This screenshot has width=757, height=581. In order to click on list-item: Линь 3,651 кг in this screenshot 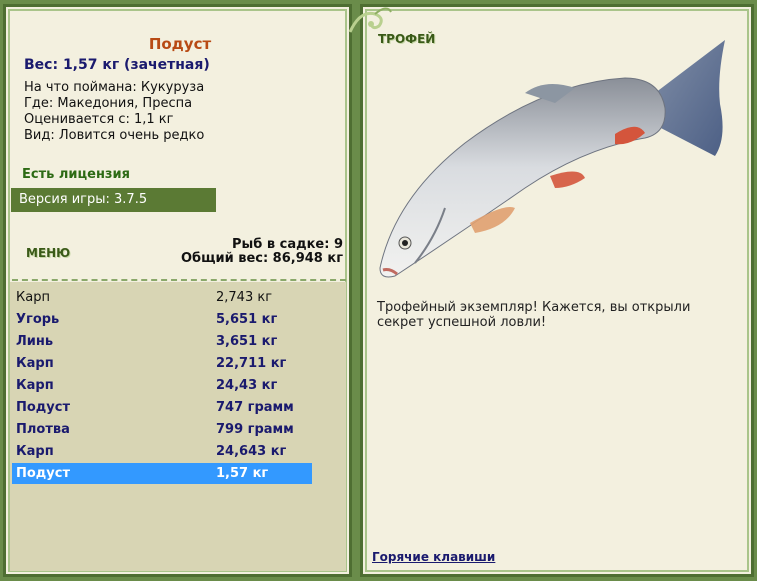, I will do `click(162, 341)`.